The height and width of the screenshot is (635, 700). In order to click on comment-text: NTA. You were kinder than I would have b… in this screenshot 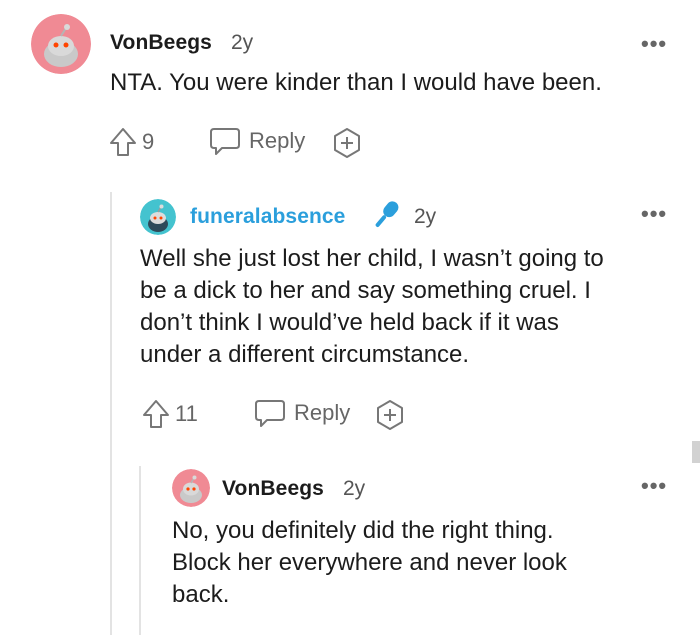, I will do `click(356, 82)`.